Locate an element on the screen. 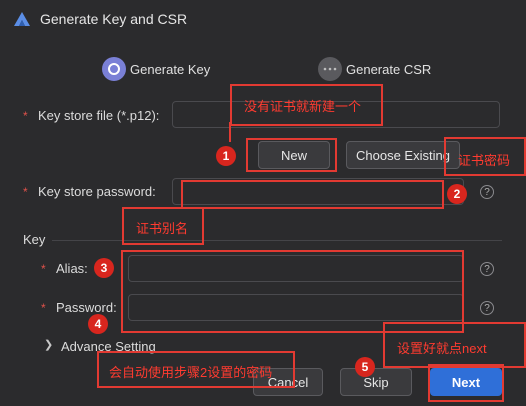 The height and width of the screenshot is (406, 526). dots-icon is located at coordinates (330, 69).